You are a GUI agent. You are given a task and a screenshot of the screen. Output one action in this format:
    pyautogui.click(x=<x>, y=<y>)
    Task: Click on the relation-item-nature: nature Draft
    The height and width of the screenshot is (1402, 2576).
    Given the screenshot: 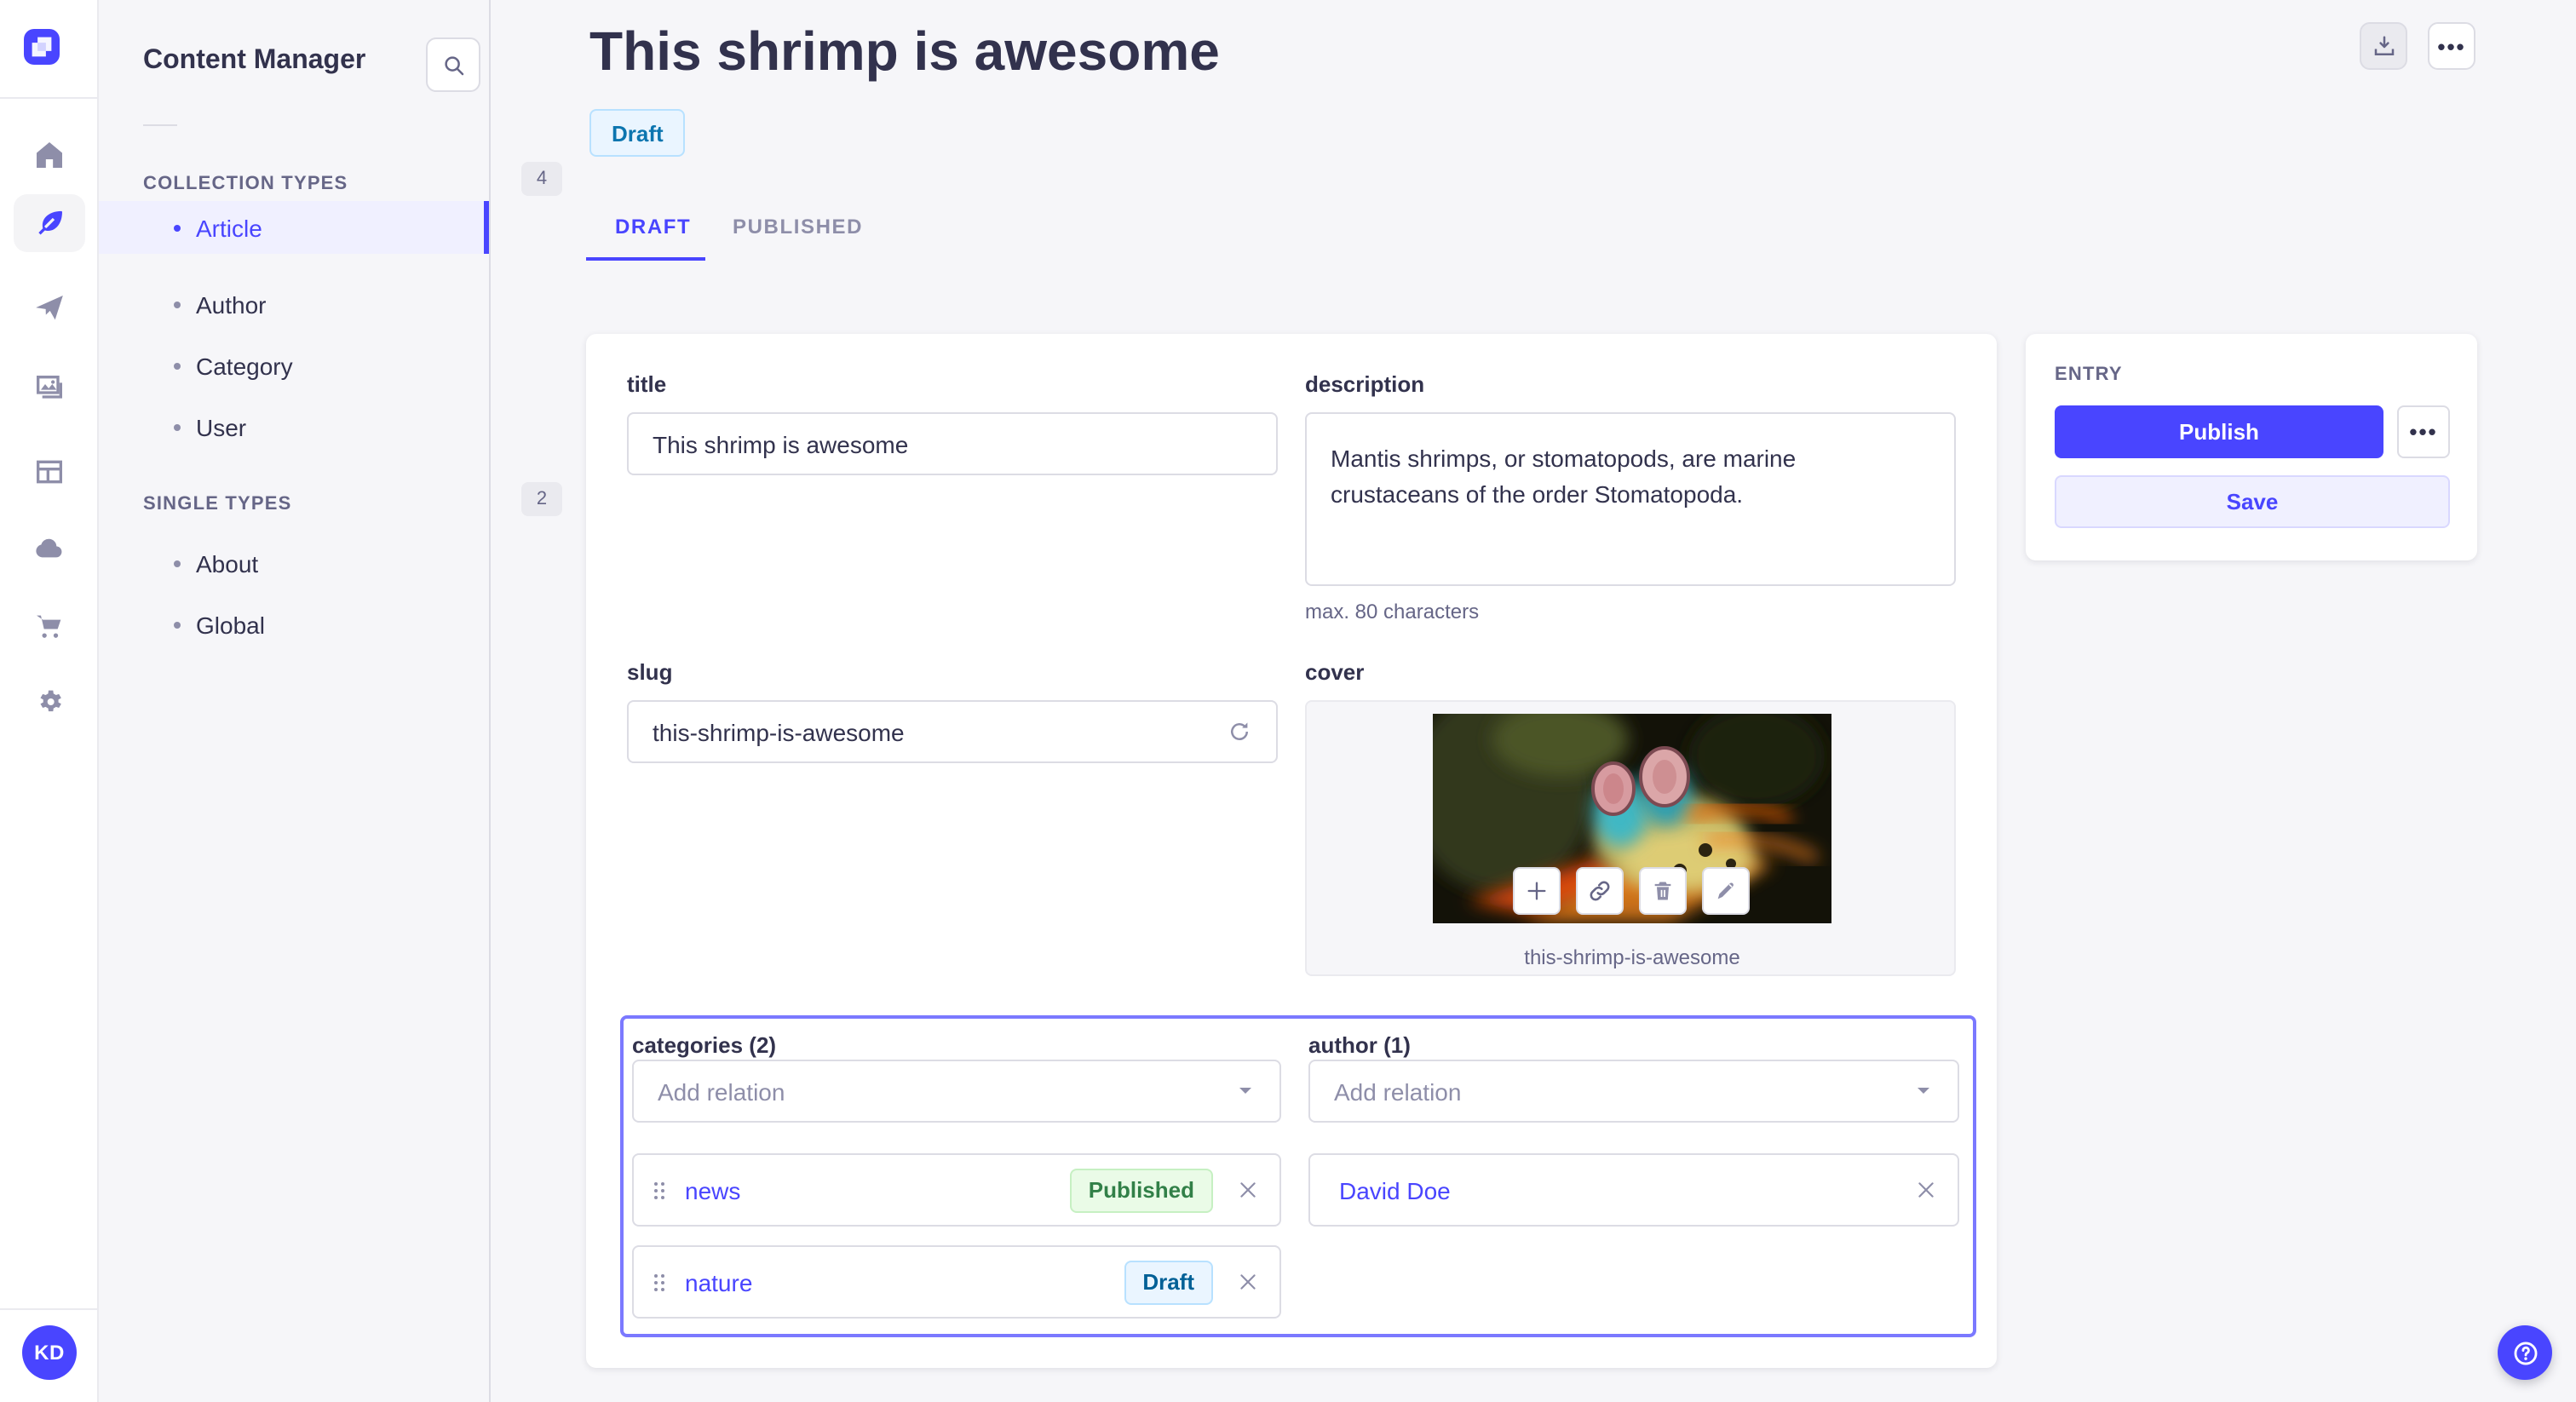 What is the action you would take?
    pyautogui.click(x=957, y=1282)
    